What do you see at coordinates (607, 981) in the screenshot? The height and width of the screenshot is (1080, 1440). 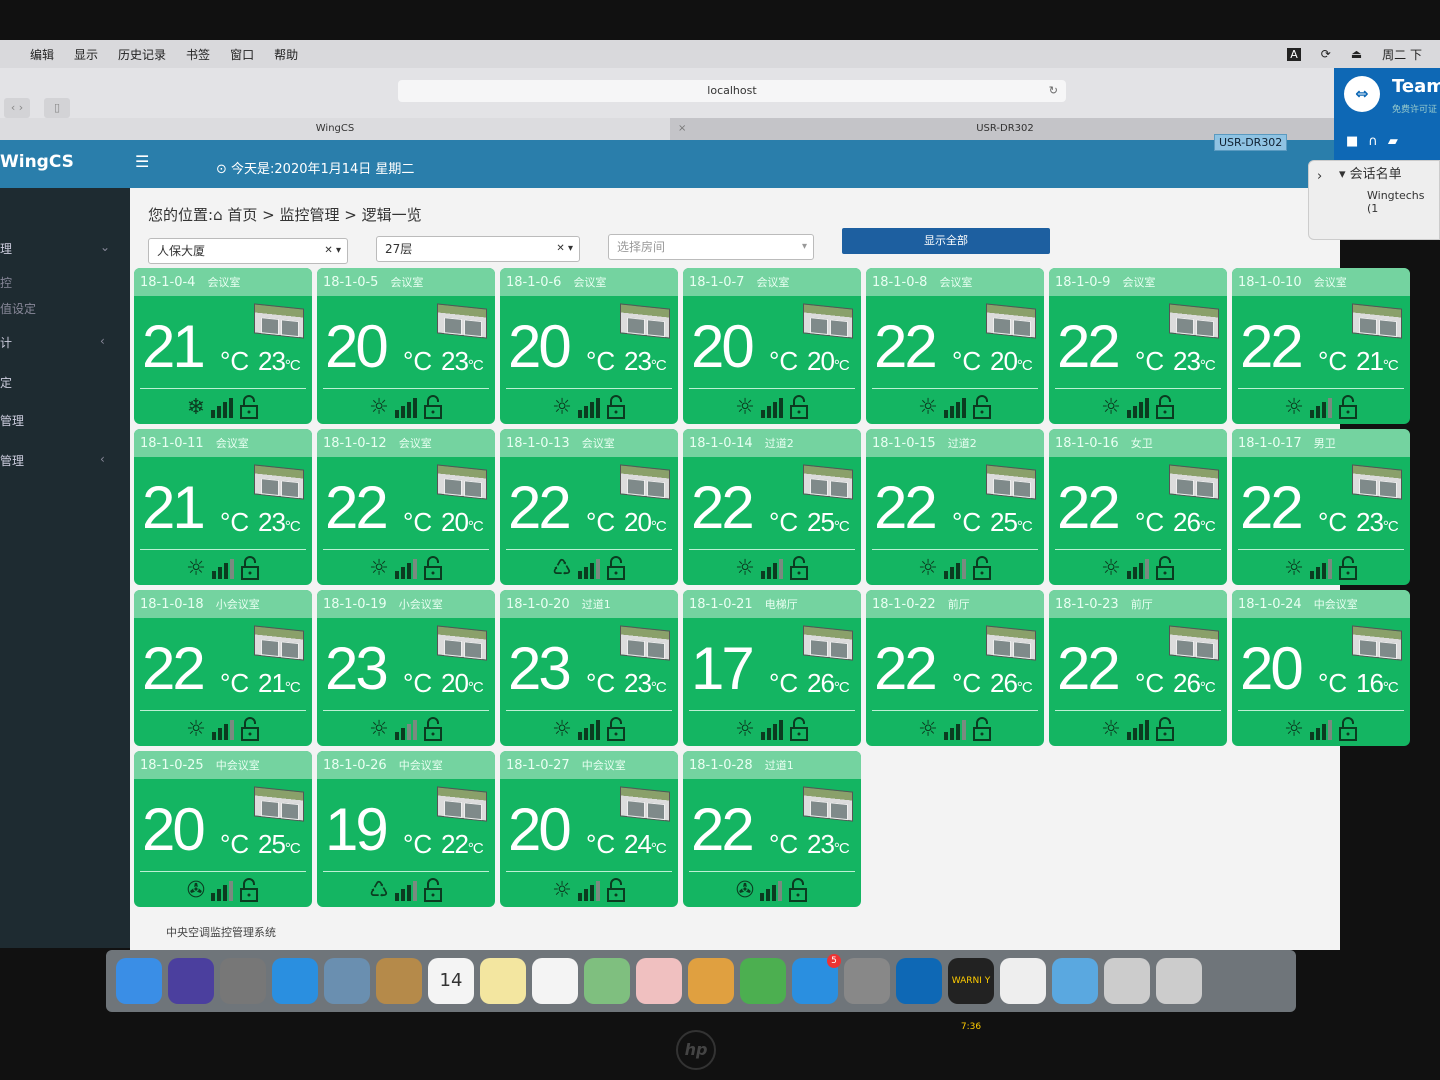 I see `maps-icon` at bounding box center [607, 981].